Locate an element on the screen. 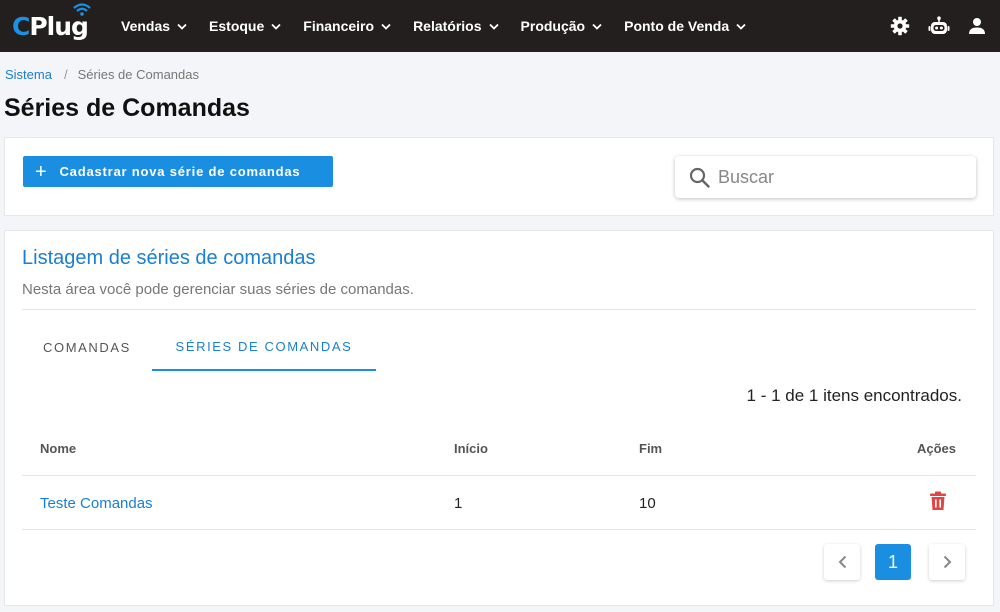 The image size is (1000, 612). nav-item-estoque: Estoque is located at coordinates (245, 26).